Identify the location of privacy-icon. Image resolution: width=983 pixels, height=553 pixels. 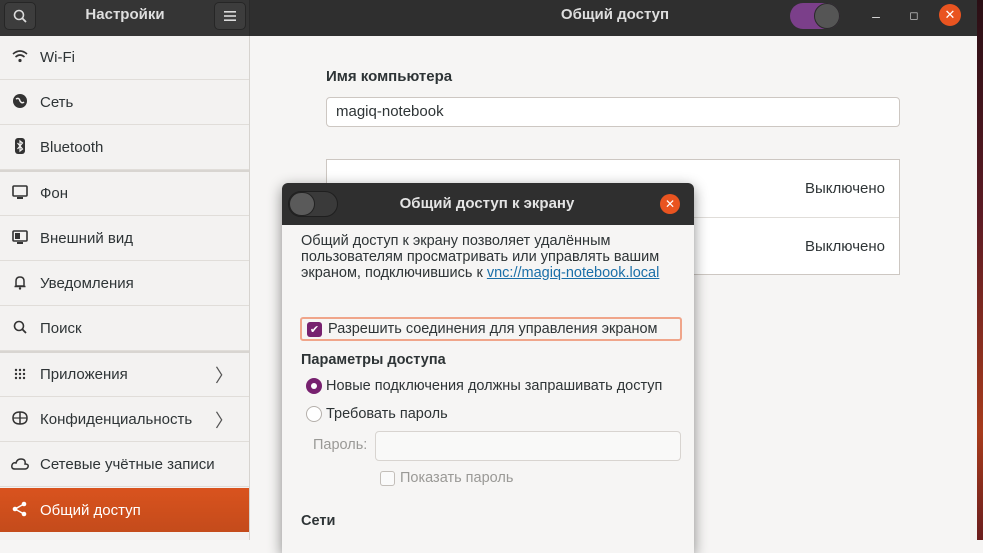
(20, 419).